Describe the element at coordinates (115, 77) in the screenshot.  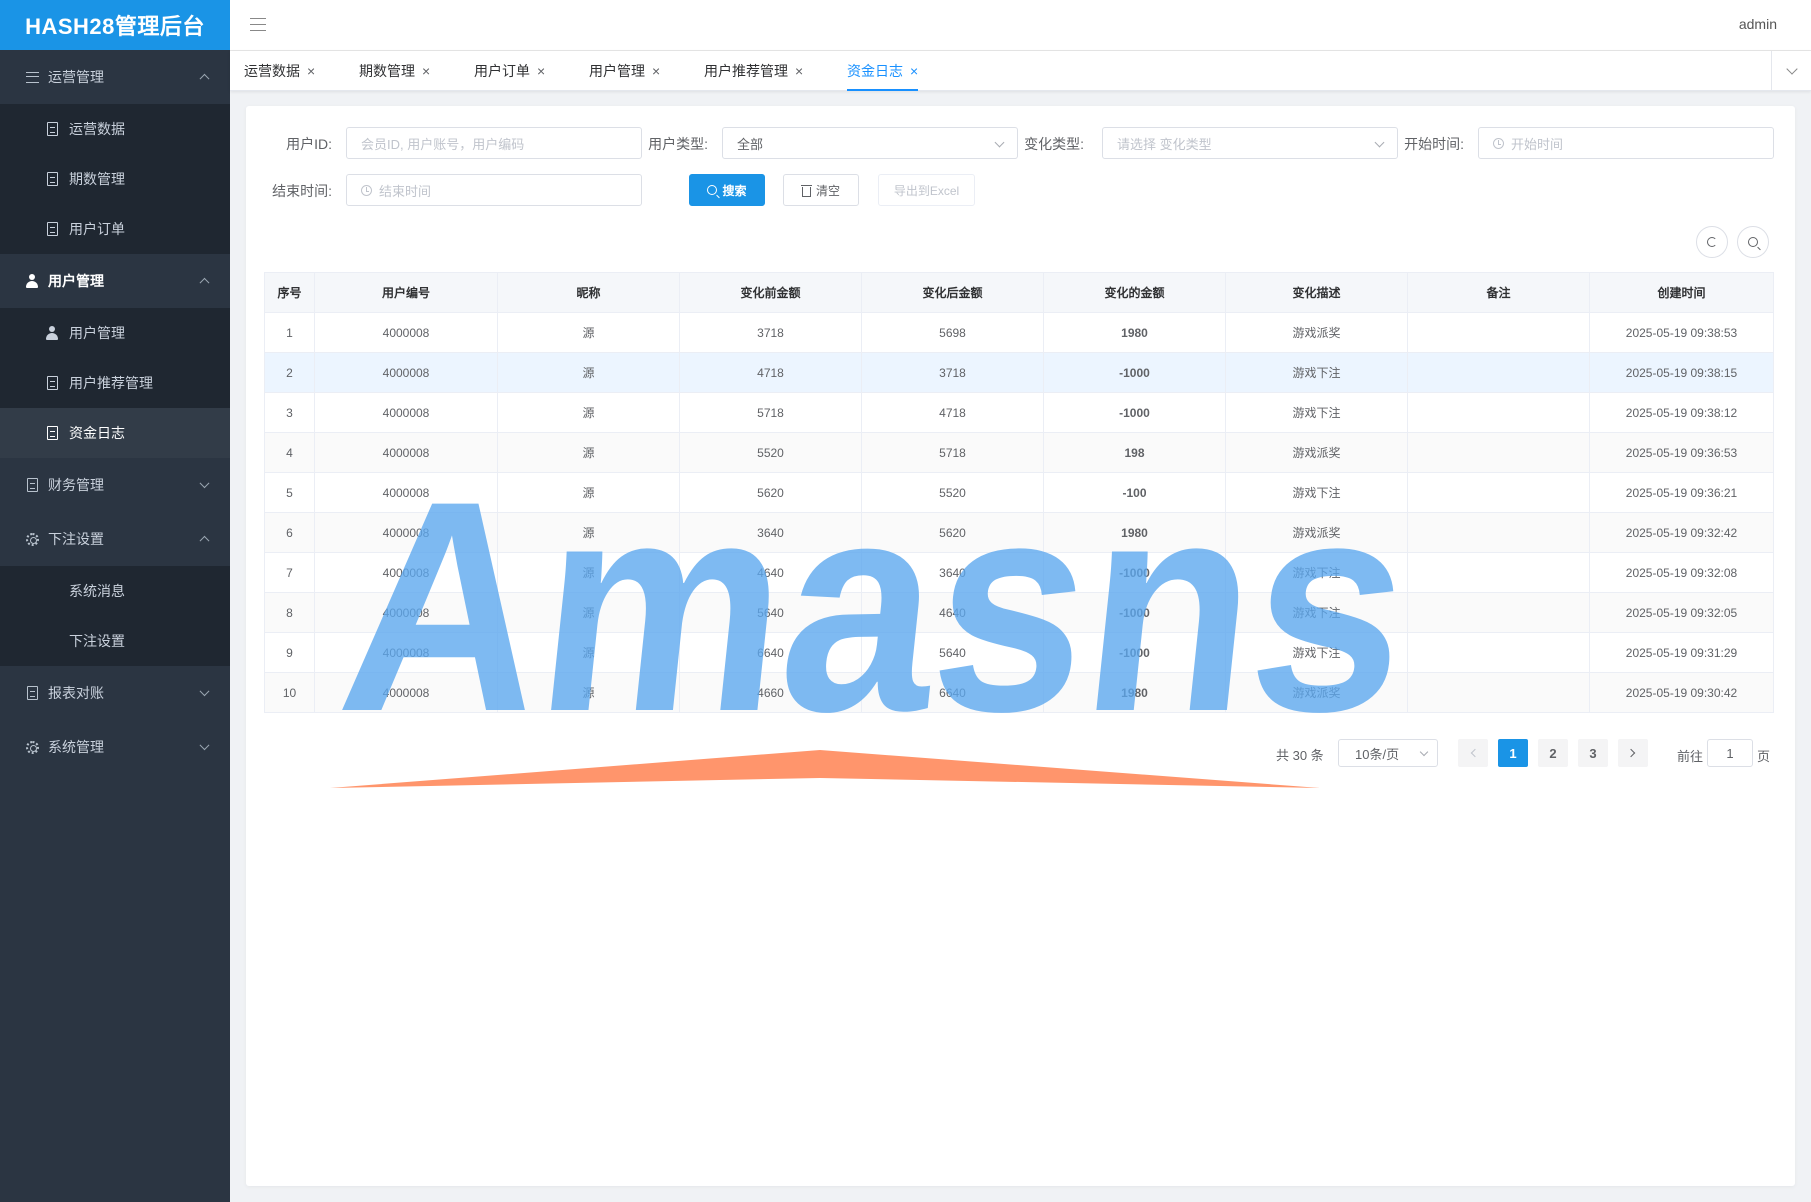
I see `menu-group-operations: 运营管理` at that location.